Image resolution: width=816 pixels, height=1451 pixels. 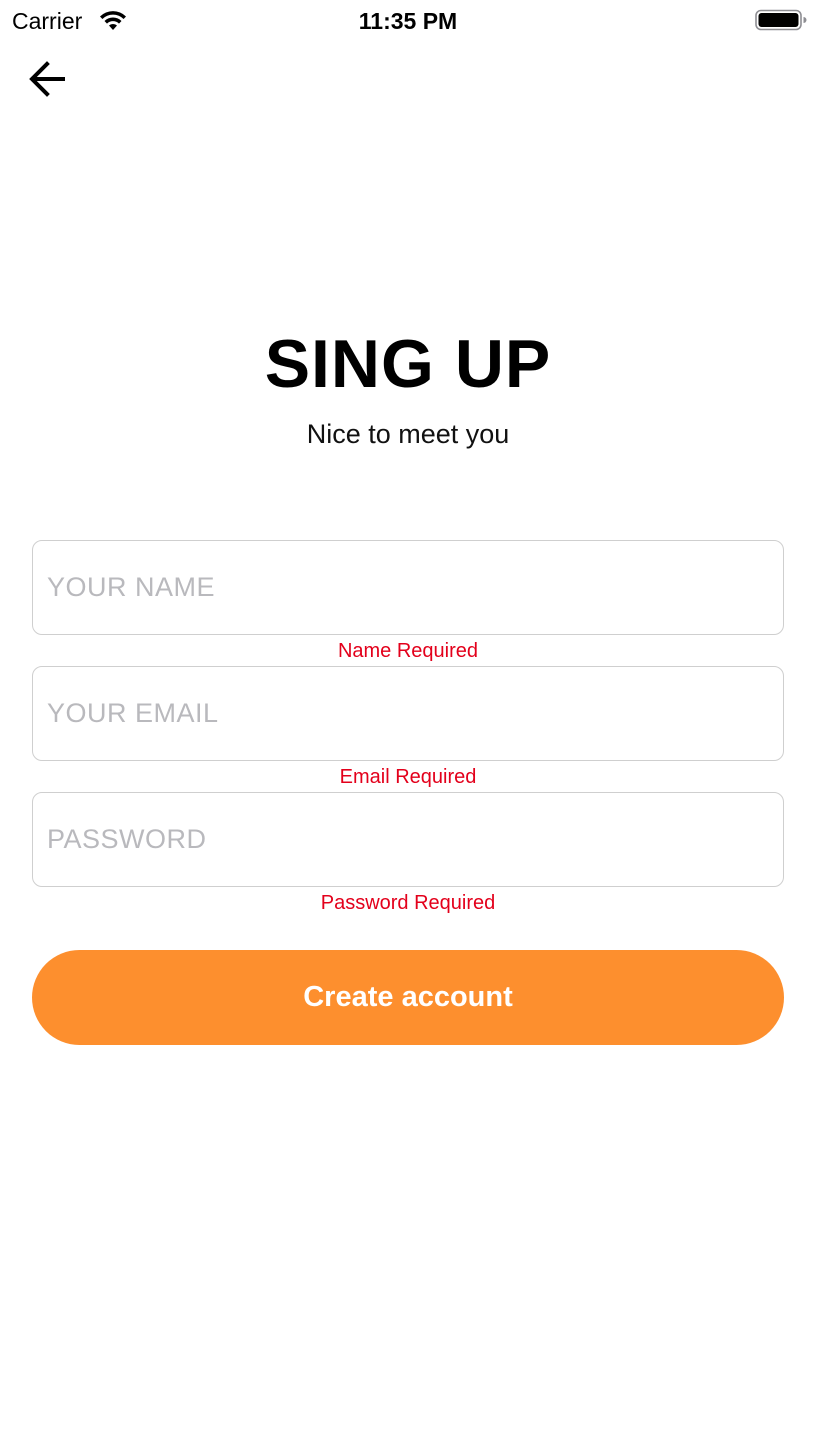 I want to click on email-input, so click(x=408, y=713).